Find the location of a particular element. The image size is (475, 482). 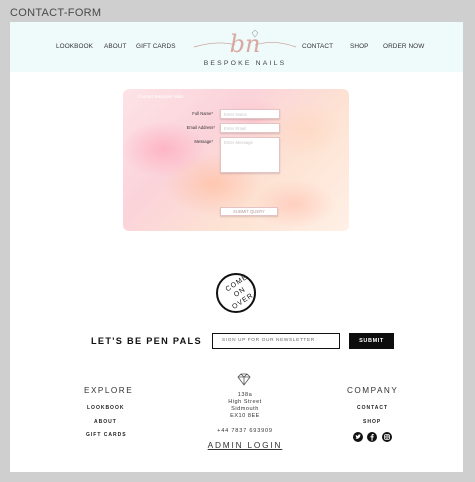

nav-lookbook: LOOKBOOK is located at coordinates (74, 46).